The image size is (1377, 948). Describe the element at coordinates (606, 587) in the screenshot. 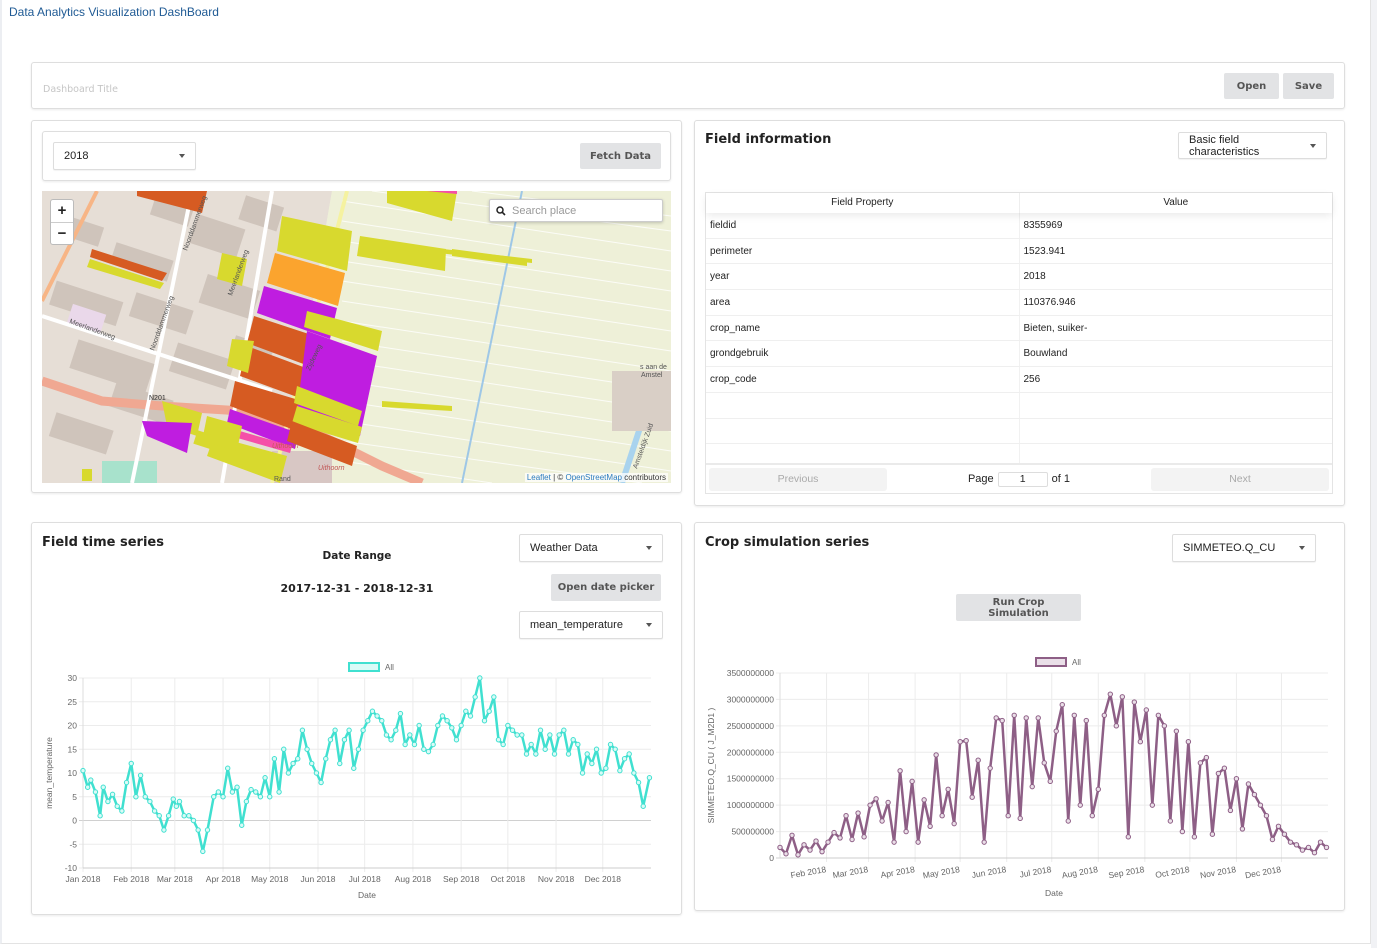

I see `open-date-picker-button: Open date picker` at that location.